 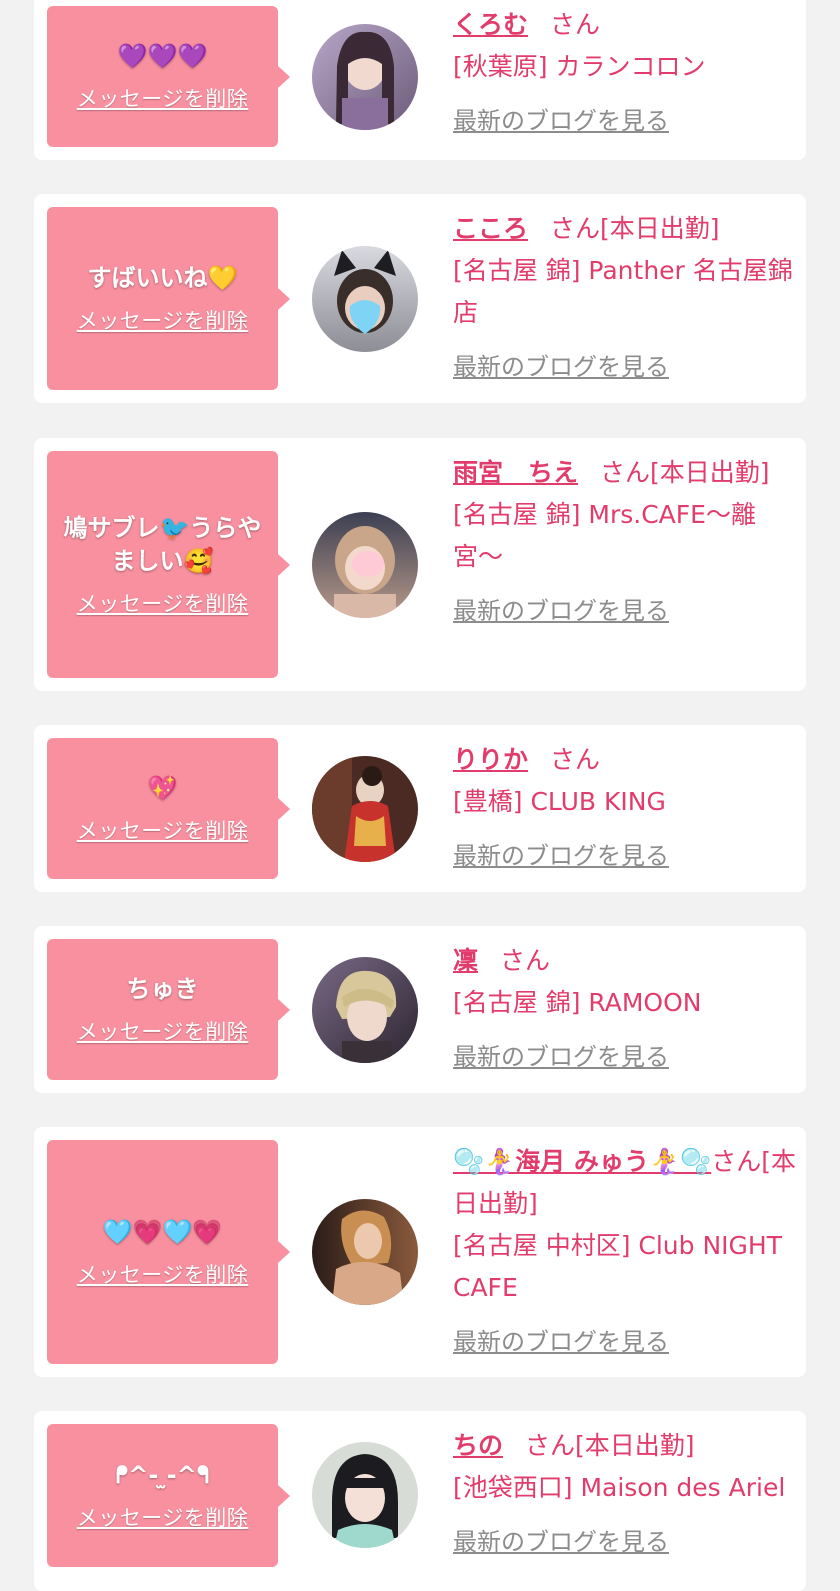 What do you see at coordinates (619, 1487) in the screenshot?
I see `shop-text: [池袋西口] Maison des Ariel` at bounding box center [619, 1487].